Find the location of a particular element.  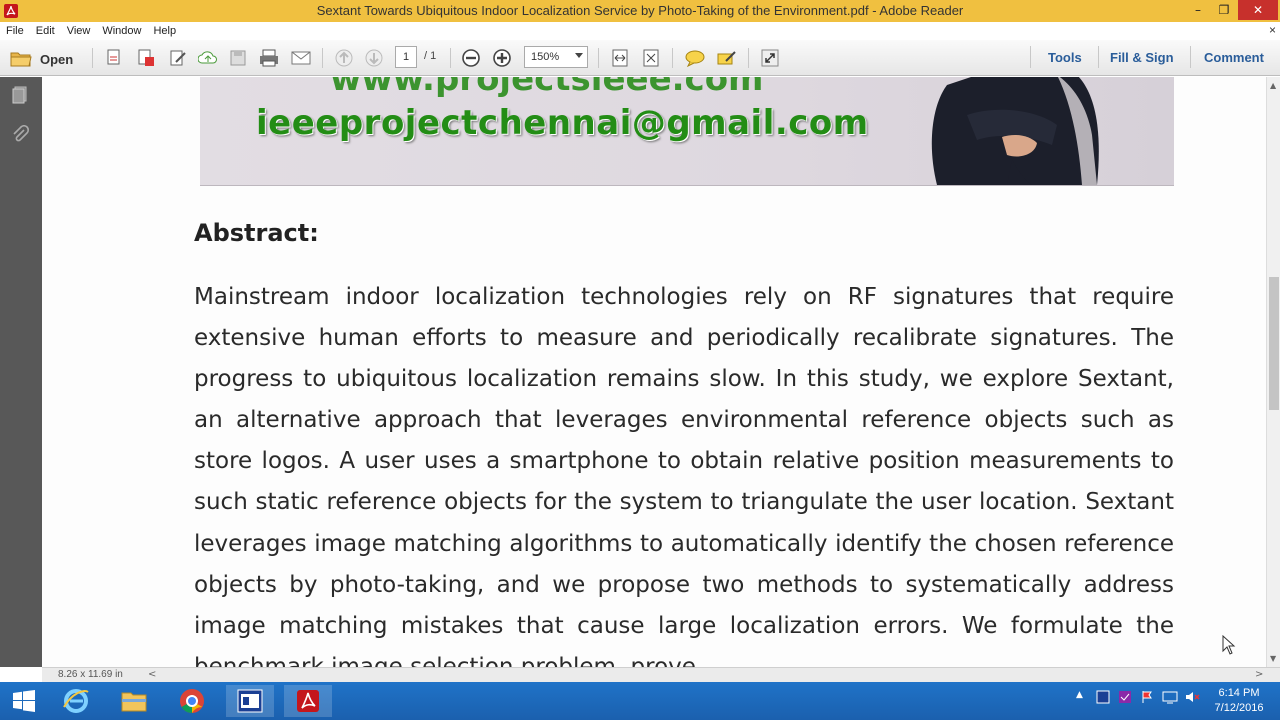

file-explorer-taskbar-icon is located at coordinates (134, 701).